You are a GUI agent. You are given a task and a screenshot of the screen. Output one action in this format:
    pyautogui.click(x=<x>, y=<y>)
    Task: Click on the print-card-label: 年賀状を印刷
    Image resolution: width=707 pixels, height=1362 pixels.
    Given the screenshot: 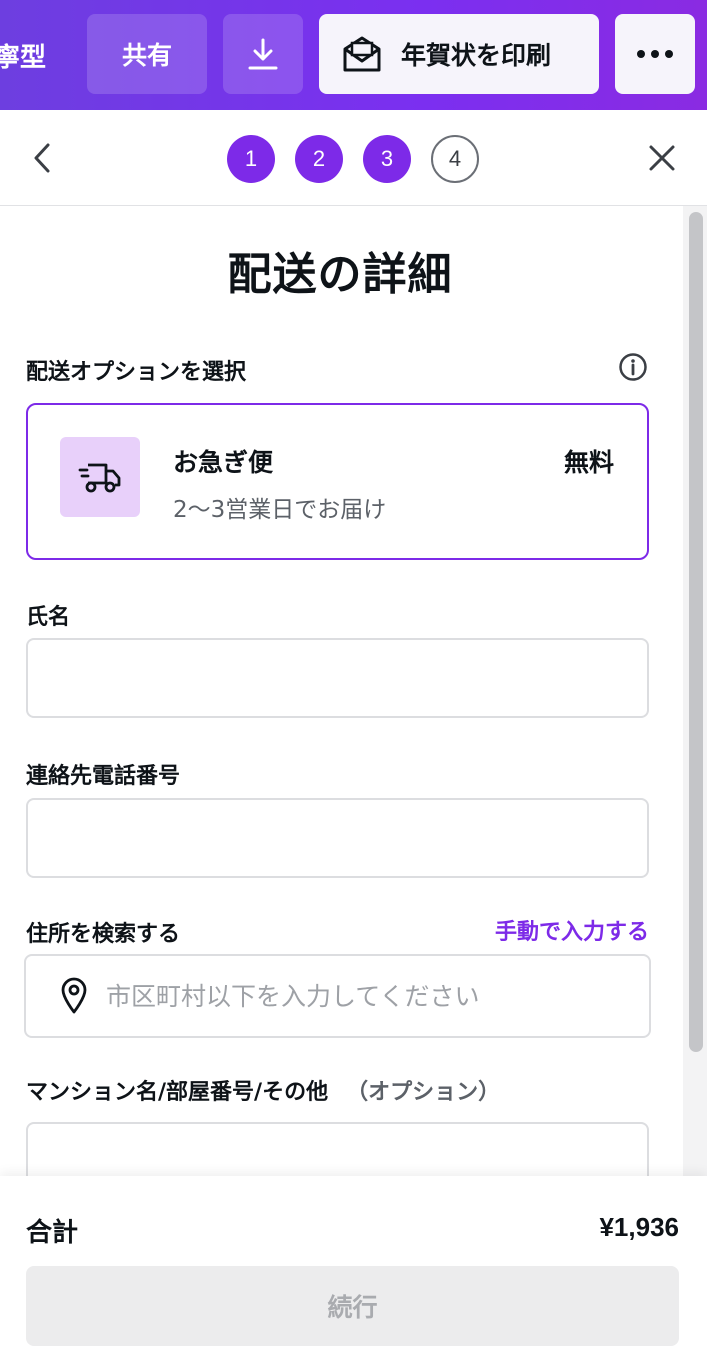 What is the action you would take?
    pyautogui.click(x=476, y=55)
    